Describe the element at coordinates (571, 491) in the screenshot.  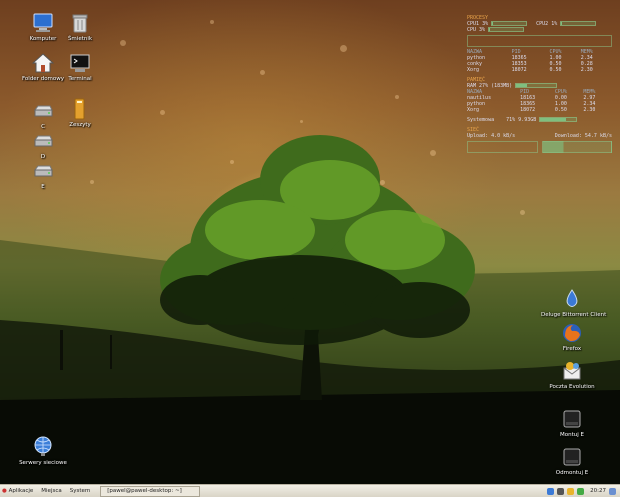
I see `volume-tray-icon` at that location.